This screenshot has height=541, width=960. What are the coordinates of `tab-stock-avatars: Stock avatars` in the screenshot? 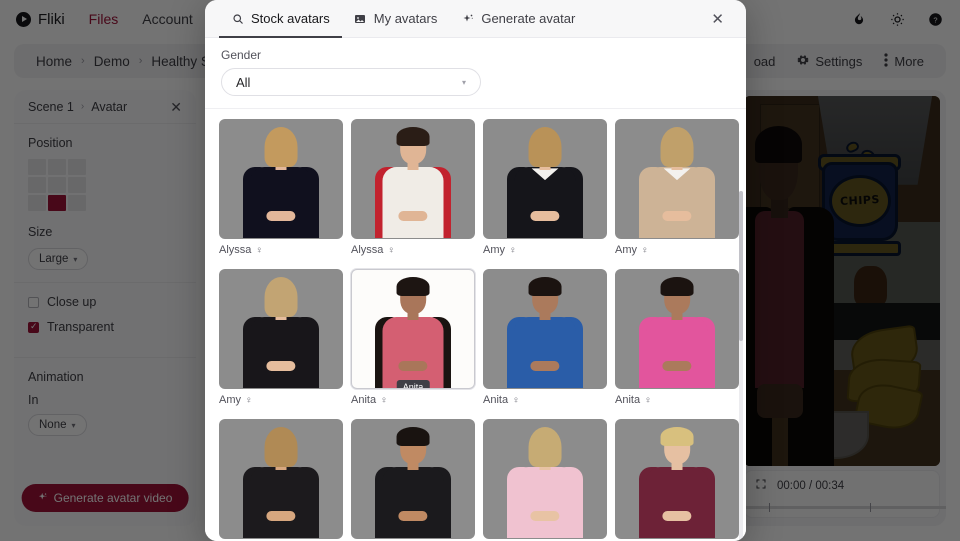 It's located at (280, 19).